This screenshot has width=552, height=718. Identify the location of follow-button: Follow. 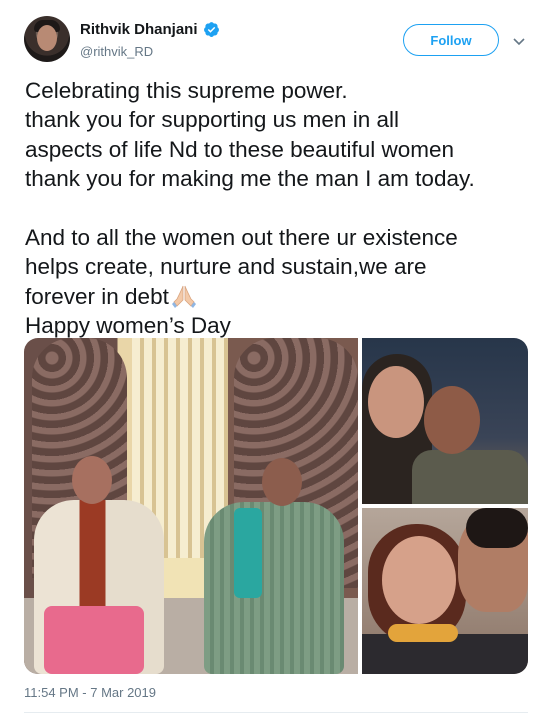
(451, 40).